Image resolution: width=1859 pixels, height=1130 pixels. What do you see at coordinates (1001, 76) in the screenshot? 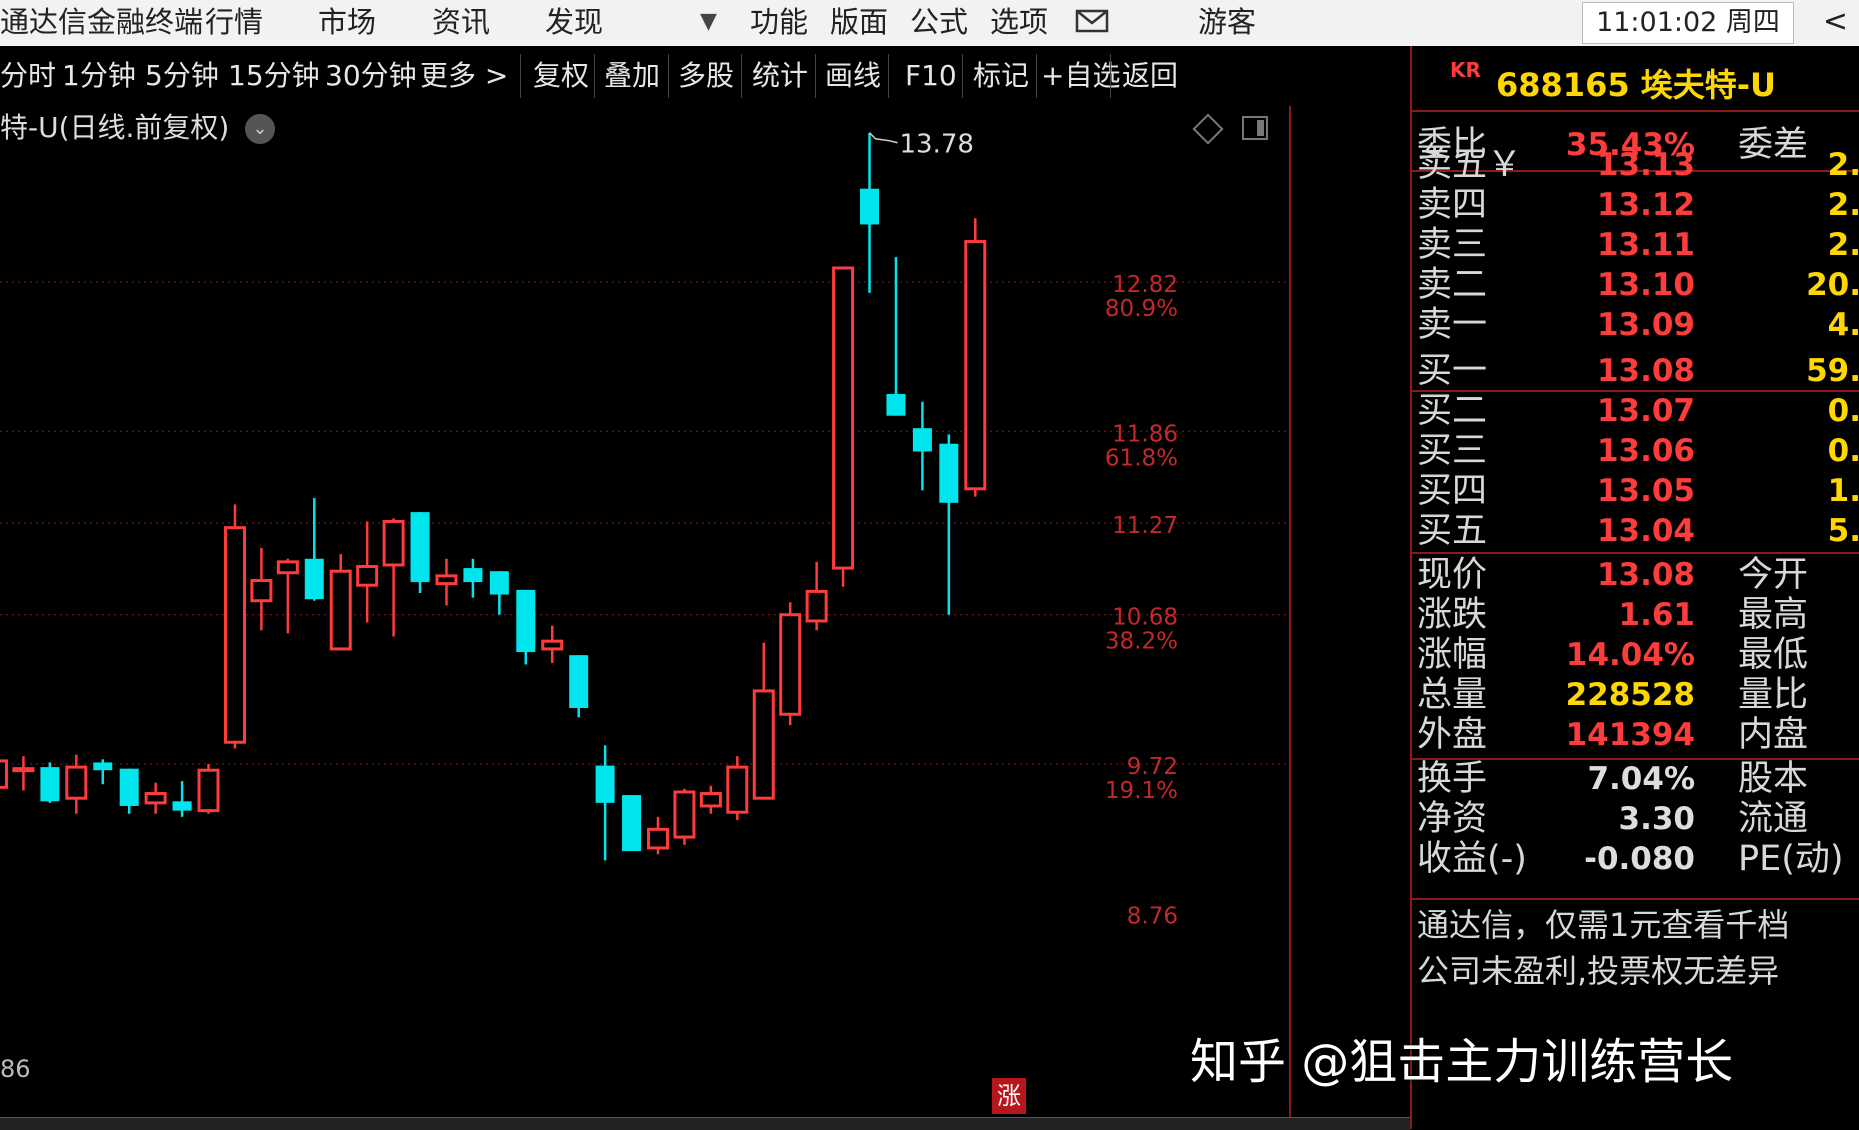
I see `mark-button: 标记` at bounding box center [1001, 76].